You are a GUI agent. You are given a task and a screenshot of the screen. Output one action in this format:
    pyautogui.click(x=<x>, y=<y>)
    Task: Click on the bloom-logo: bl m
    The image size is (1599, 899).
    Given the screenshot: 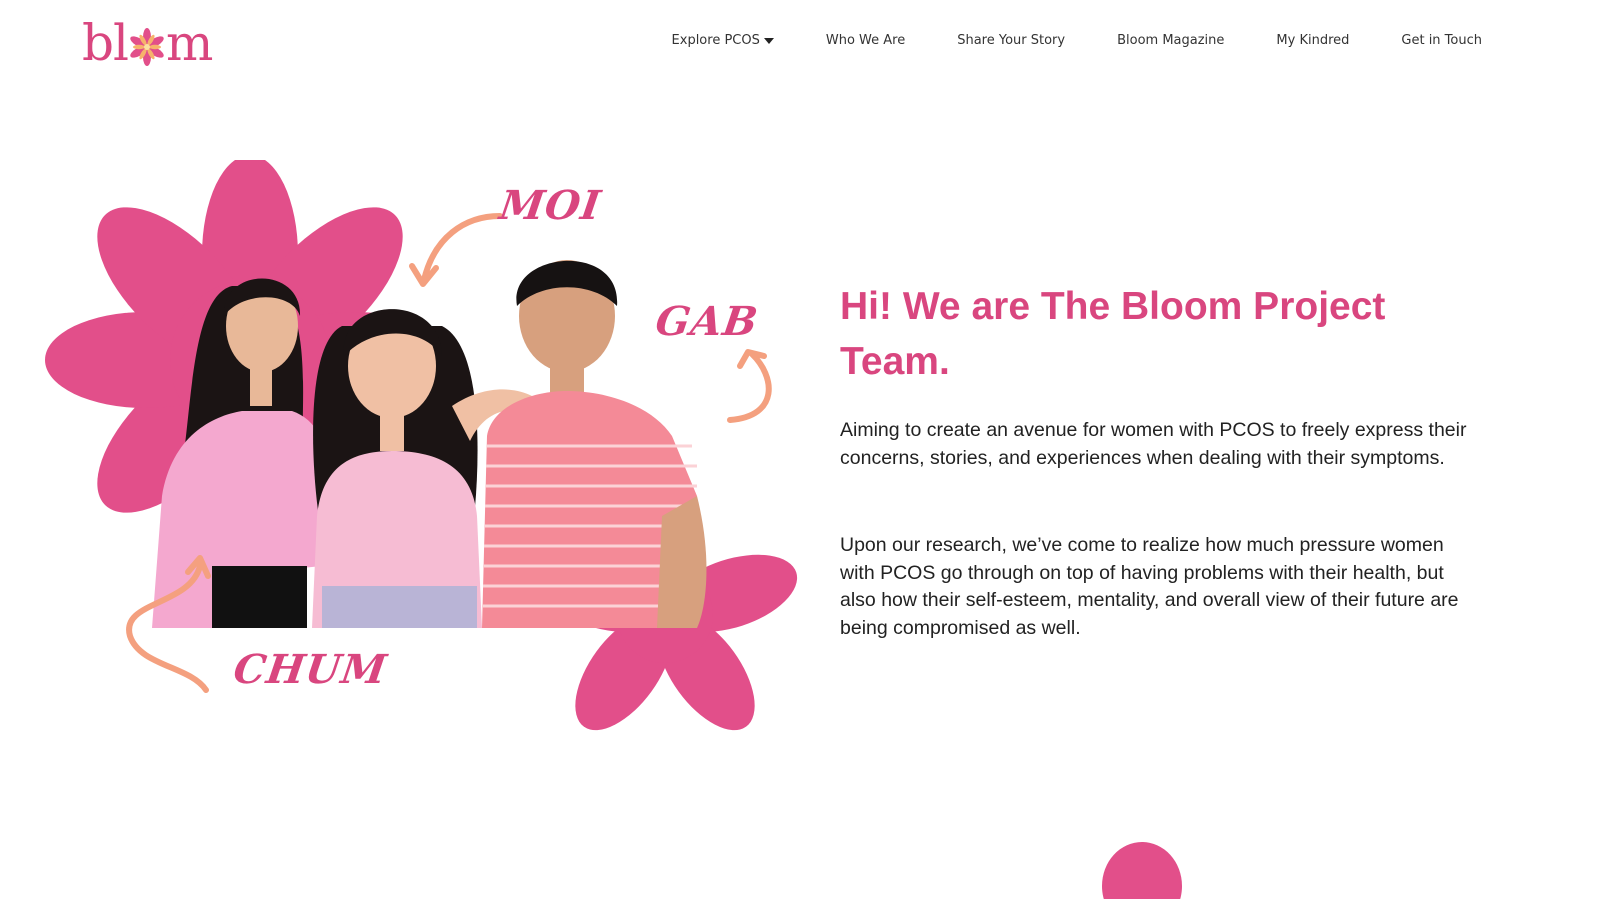 What is the action you would take?
    pyautogui.click(x=147, y=43)
    